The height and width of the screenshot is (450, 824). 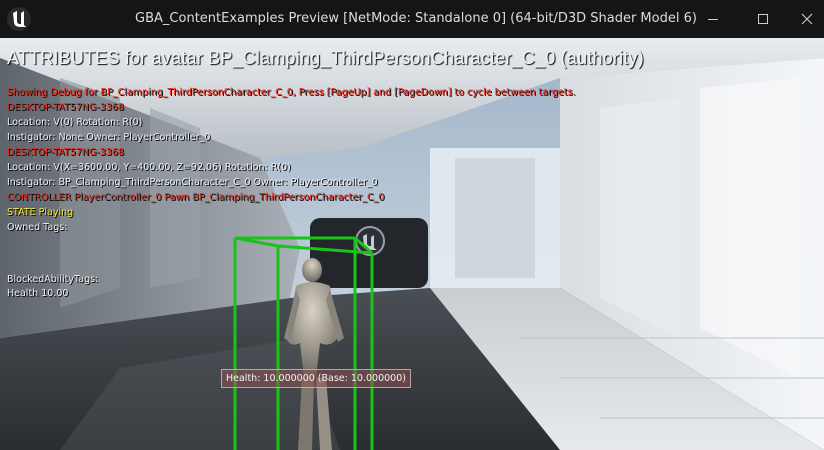 I want to click on maximize-button, so click(x=763, y=19).